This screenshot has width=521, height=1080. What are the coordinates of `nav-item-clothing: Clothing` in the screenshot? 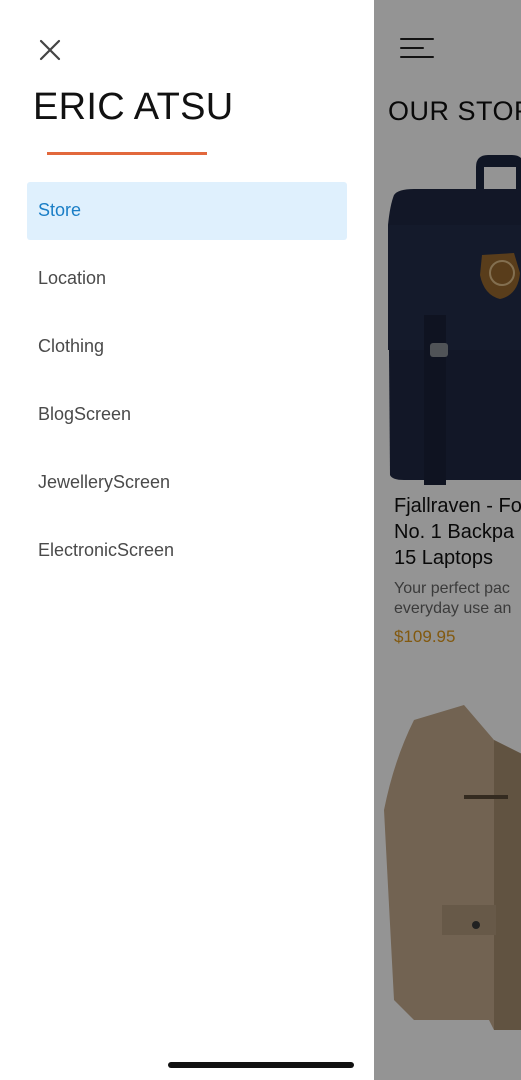 It's located at (187, 347).